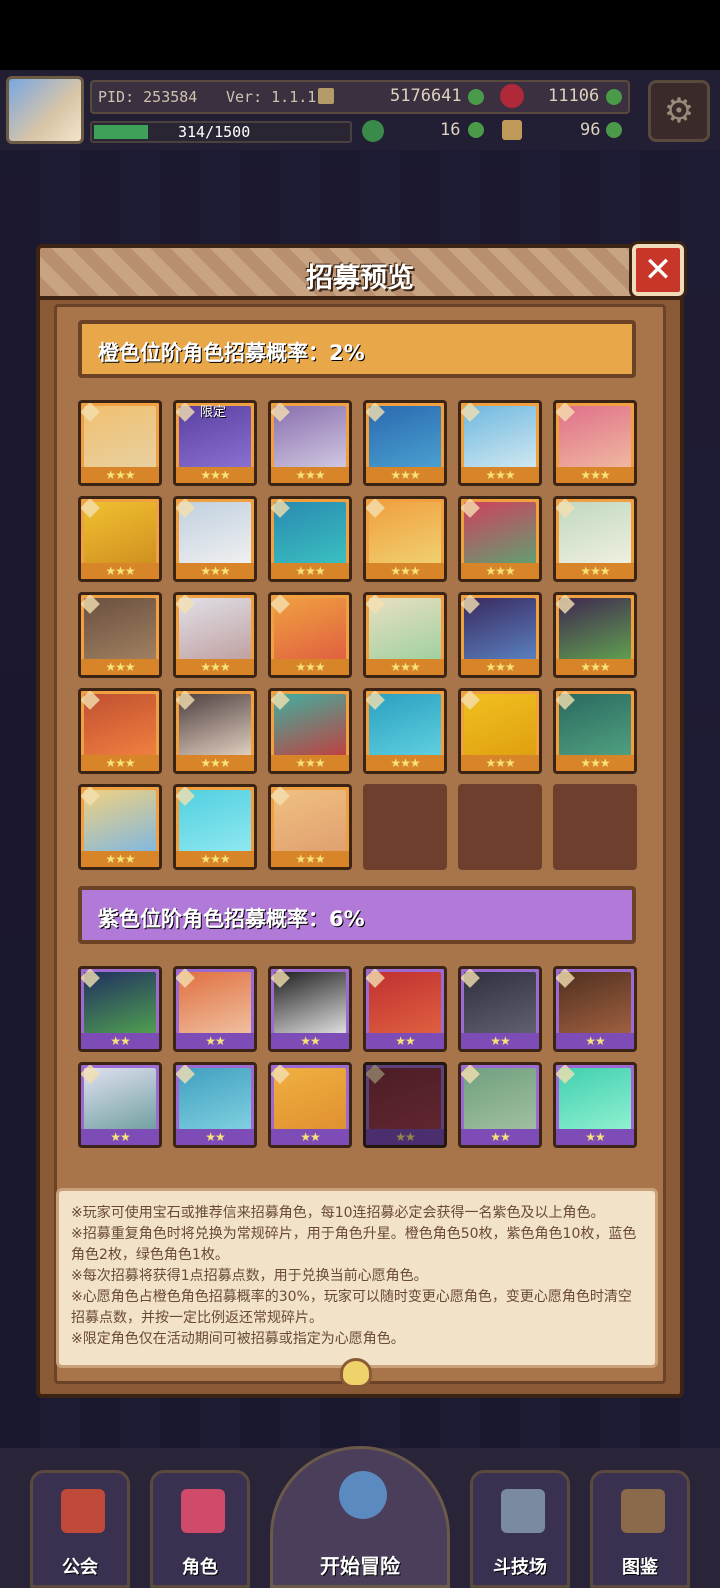 This screenshot has width=720, height=1588. Describe the element at coordinates (215, 443) in the screenshot. I see `orange-character-card: ★★★ 限定` at that location.